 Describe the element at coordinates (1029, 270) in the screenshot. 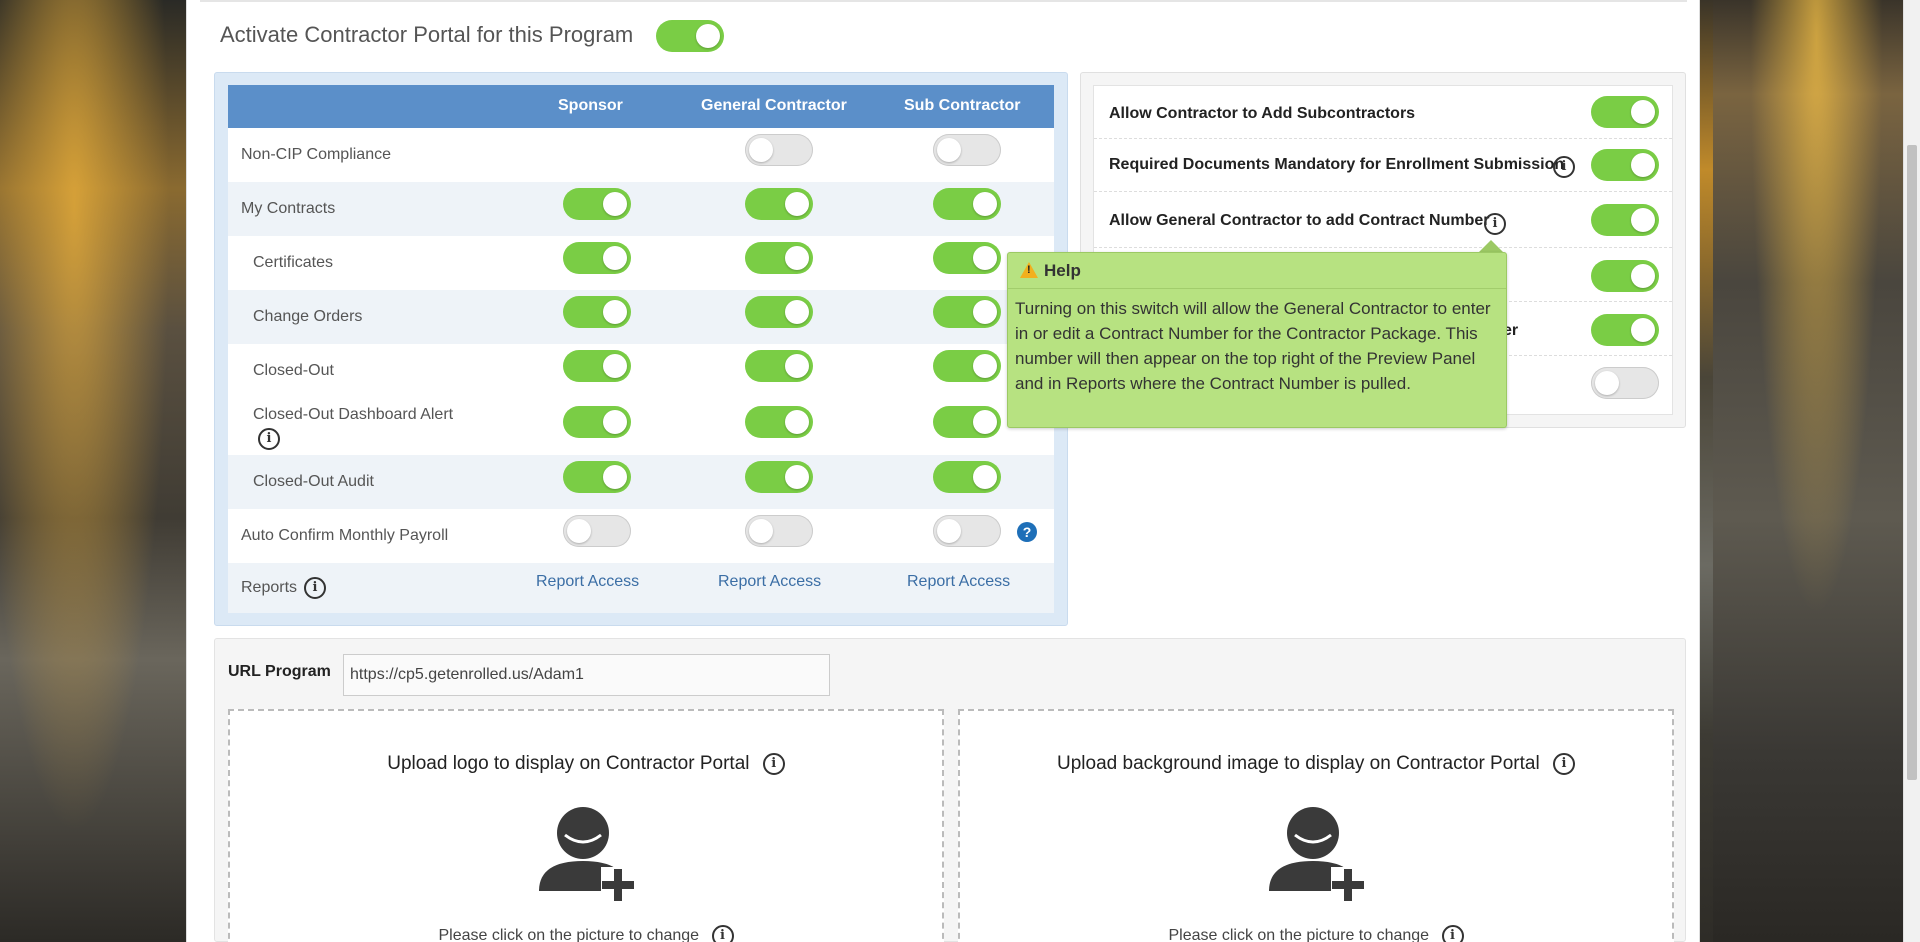

I see `warning-icon` at that location.